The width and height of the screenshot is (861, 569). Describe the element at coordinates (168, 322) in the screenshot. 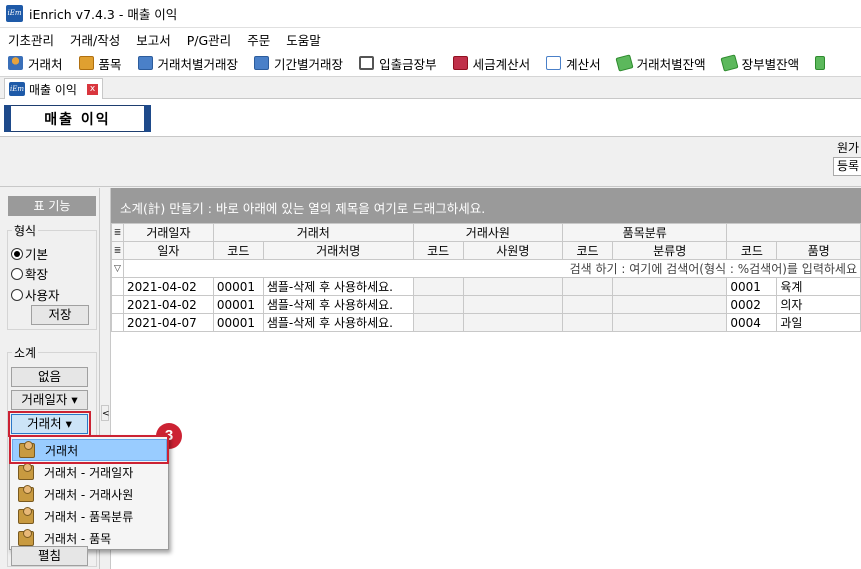

I see `cell-date: 2021-04-07` at that location.